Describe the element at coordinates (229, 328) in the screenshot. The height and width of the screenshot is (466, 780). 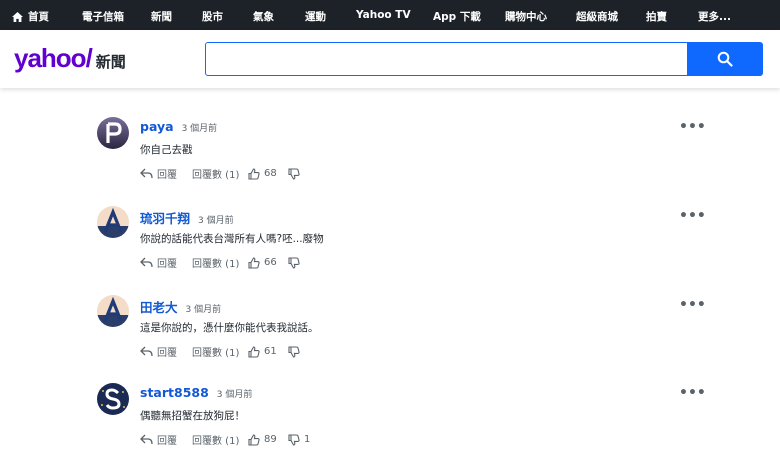
I see `comment-text: 這是你說的，憑什麼你能代表我說話。` at that location.